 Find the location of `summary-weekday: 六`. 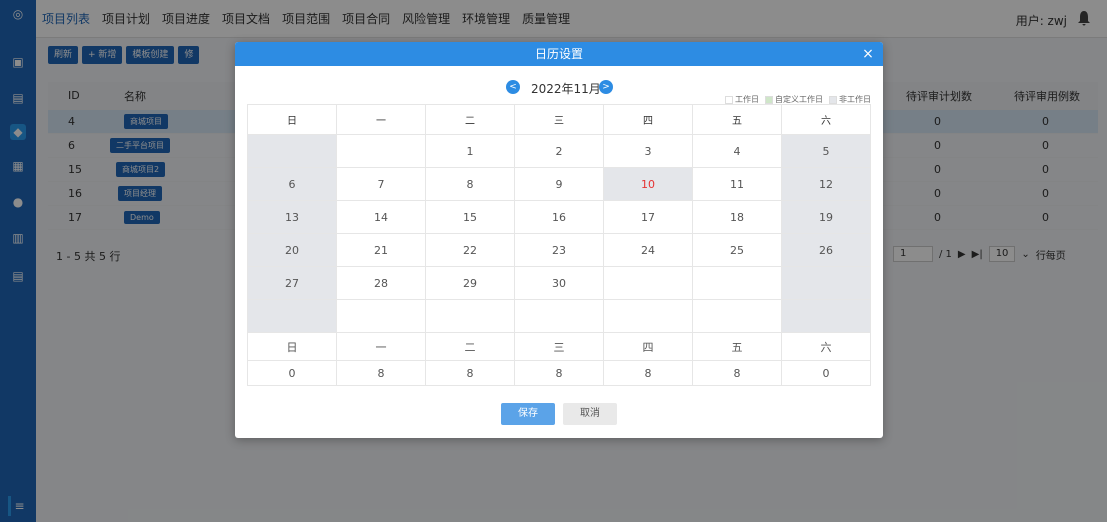

summary-weekday: 六 is located at coordinates (826, 347).